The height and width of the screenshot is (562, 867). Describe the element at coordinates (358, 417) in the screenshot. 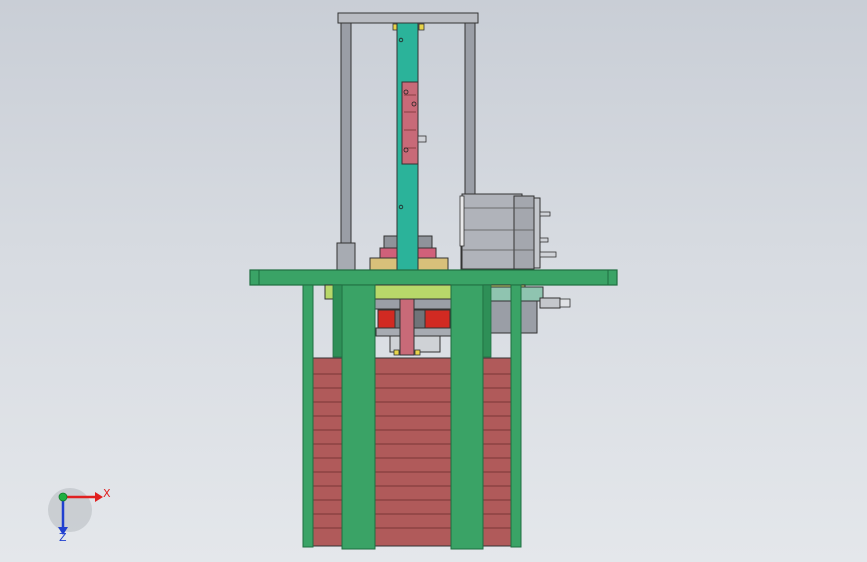

I see `leg-inner-left` at that location.